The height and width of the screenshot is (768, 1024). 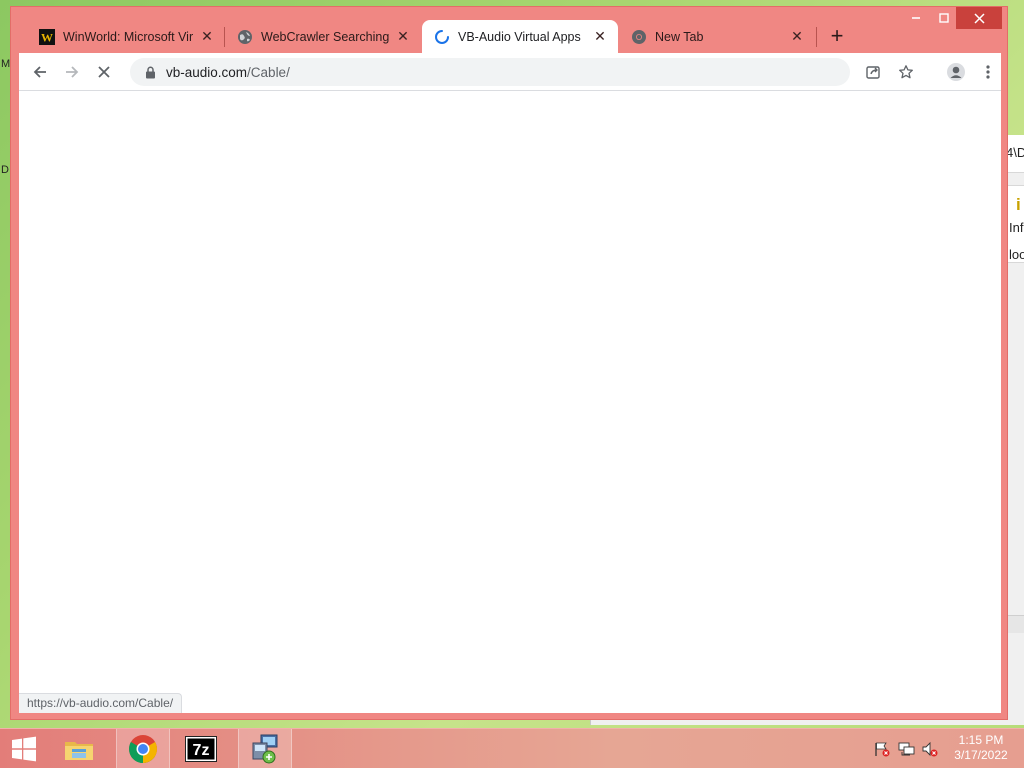 What do you see at coordinates (1016, 254) in the screenshot?
I see `background-label-fragment: loo` at bounding box center [1016, 254].